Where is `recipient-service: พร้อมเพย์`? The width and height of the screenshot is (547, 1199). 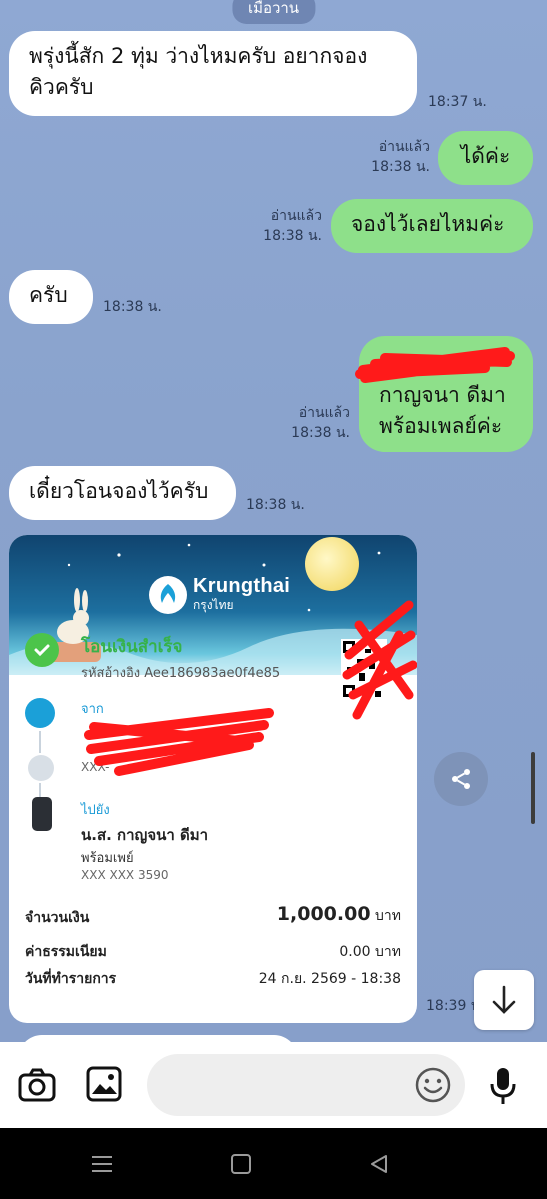
recipient-service: พร้อมเพย์ is located at coordinates (107, 858).